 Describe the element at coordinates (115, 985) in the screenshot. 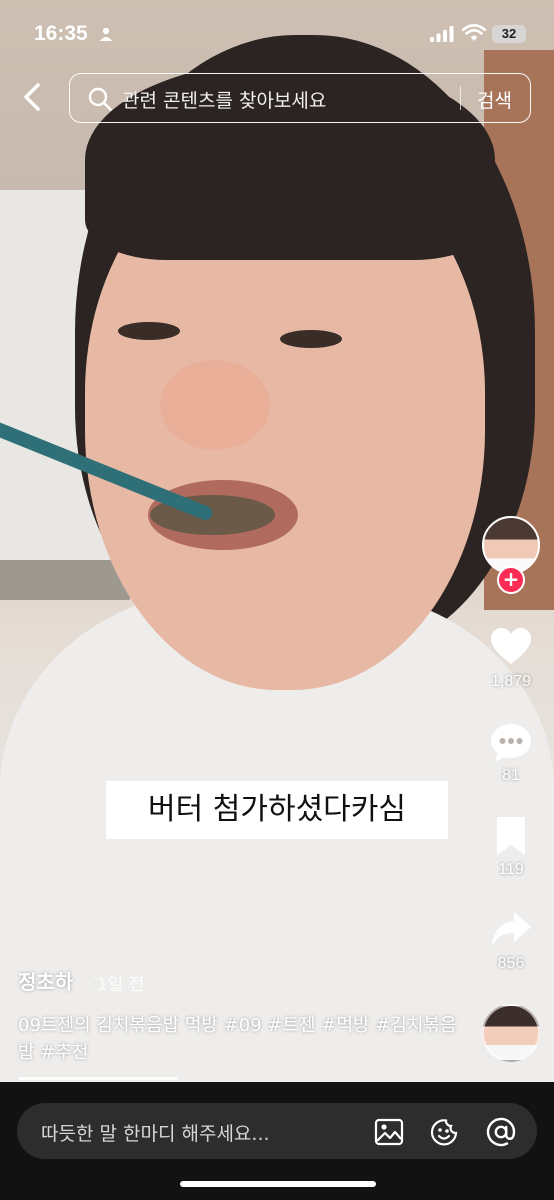

I see `posted-time: · 1일 전` at that location.